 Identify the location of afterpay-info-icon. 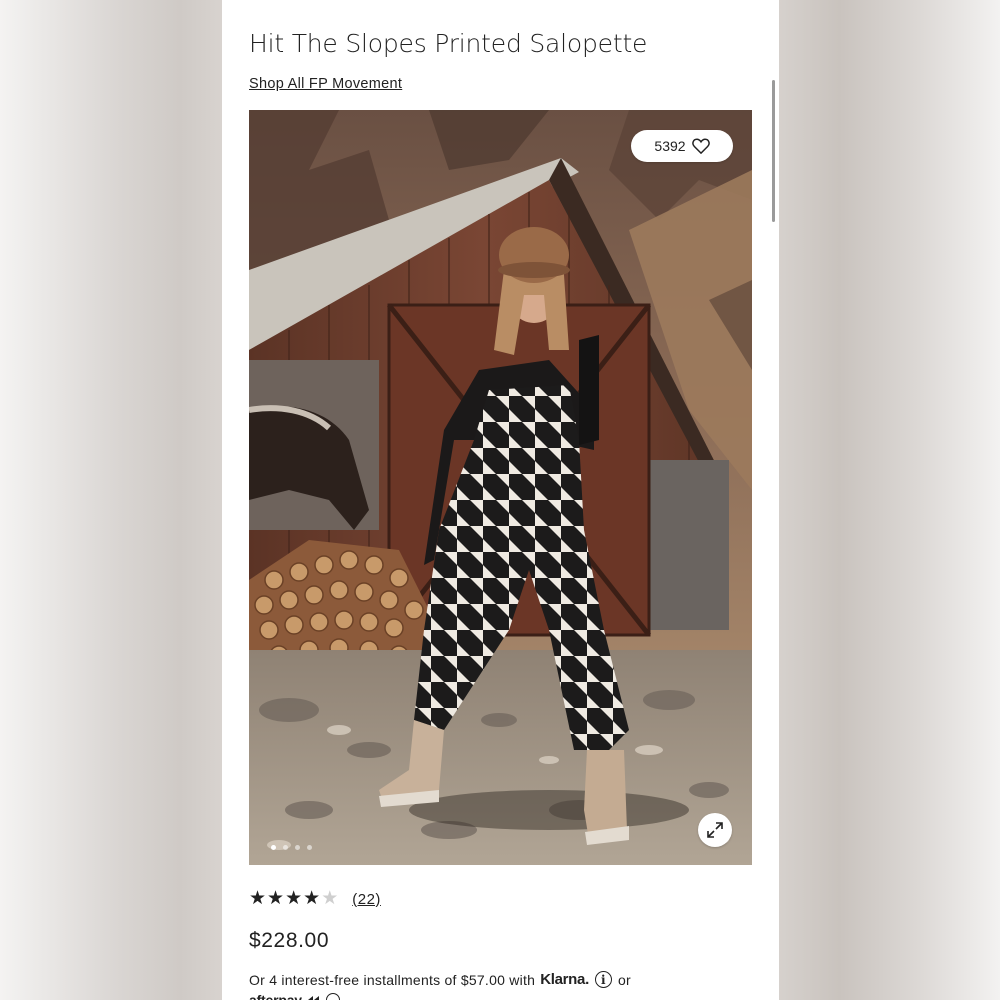
(332, 996).